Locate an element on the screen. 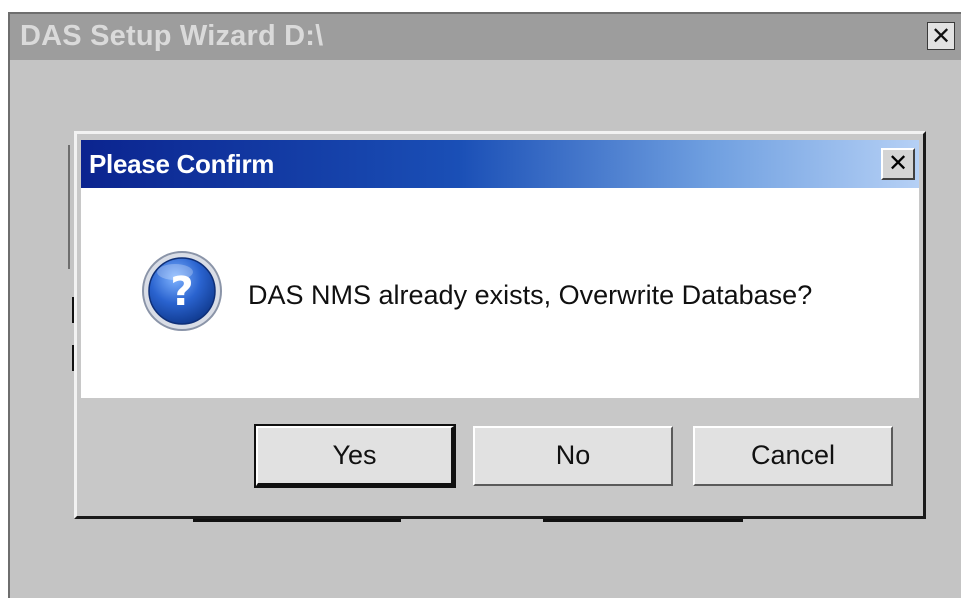  wizard-close-button: ✕ is located at coordinates (941, 36).